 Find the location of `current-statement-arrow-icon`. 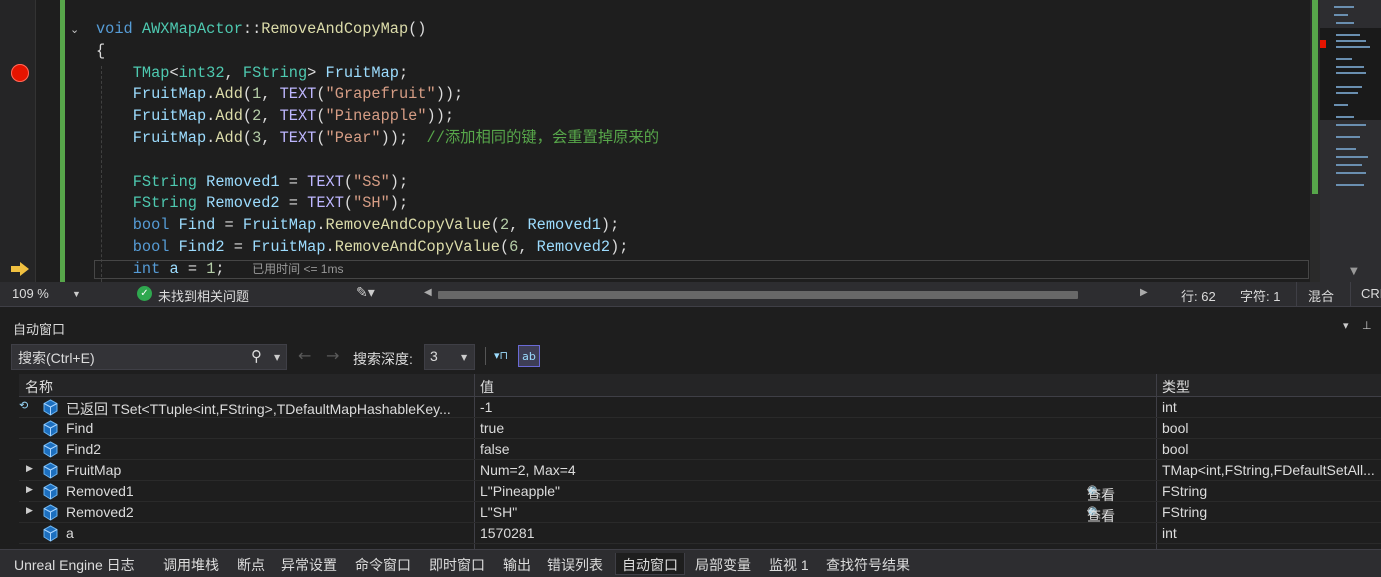

current-statement-arrow-icon is located at coordinates (20, 269).